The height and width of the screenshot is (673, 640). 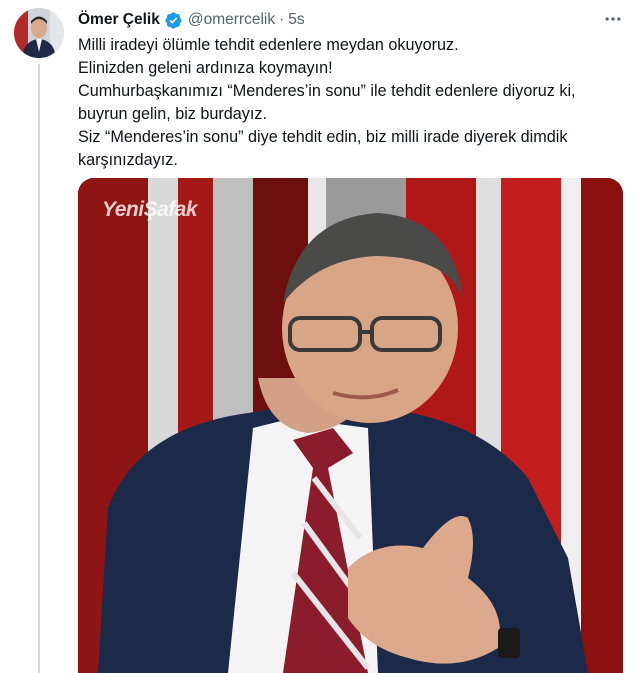 What do you see at coordinates (172, 114) in the screenshot?
I see `tweet-text-line: buyrun gelin, biz burdayız.` at bounding box center [172, 114].